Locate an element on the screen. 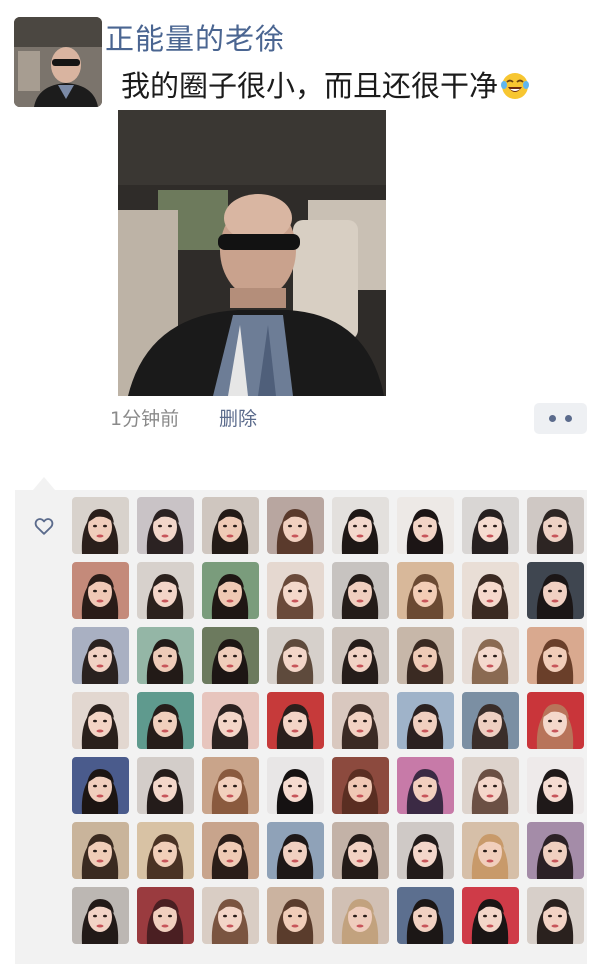 This screenshot has width=602, height=964. user-avatar is located at coordinates (58, 62).